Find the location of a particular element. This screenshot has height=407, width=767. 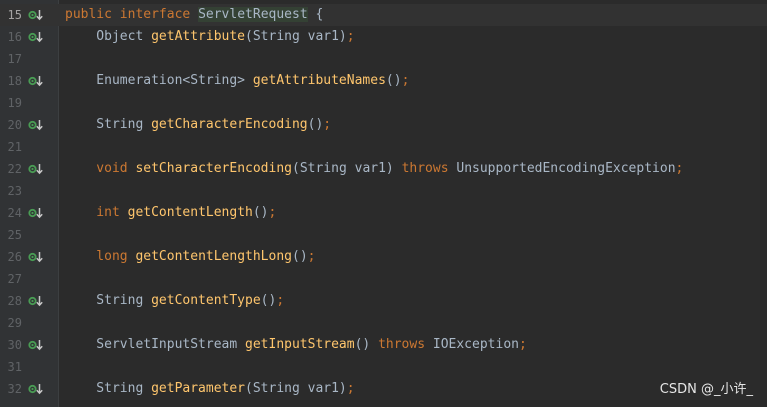

code-line: 21 is located at coordinates (383, 147).